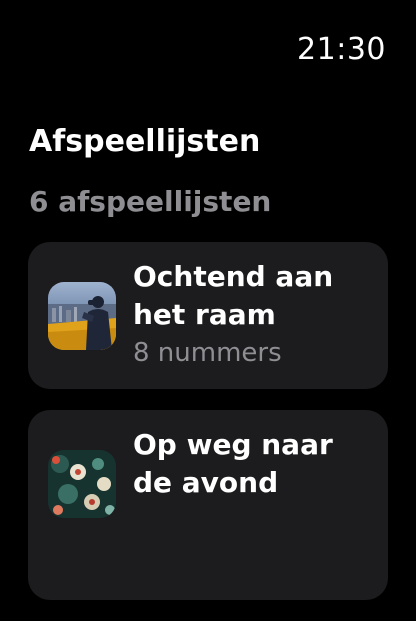 The height and width of the screenshot is (621, 416). What do you see at coordinates (82, 316) in the screenshot?
I see `person-at-window-artwork` at bounding box center [82, 316].